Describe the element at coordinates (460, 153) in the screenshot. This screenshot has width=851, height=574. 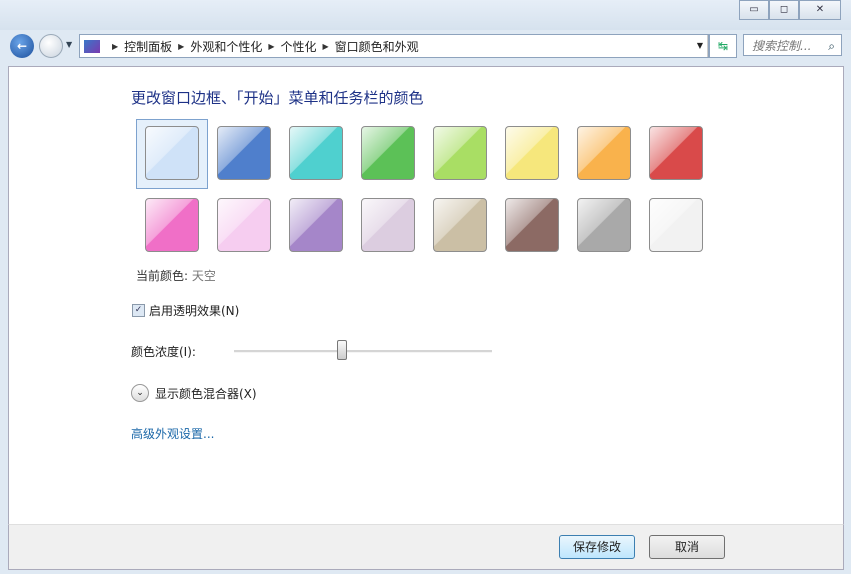
I see `color-swatch-lime` at that location.